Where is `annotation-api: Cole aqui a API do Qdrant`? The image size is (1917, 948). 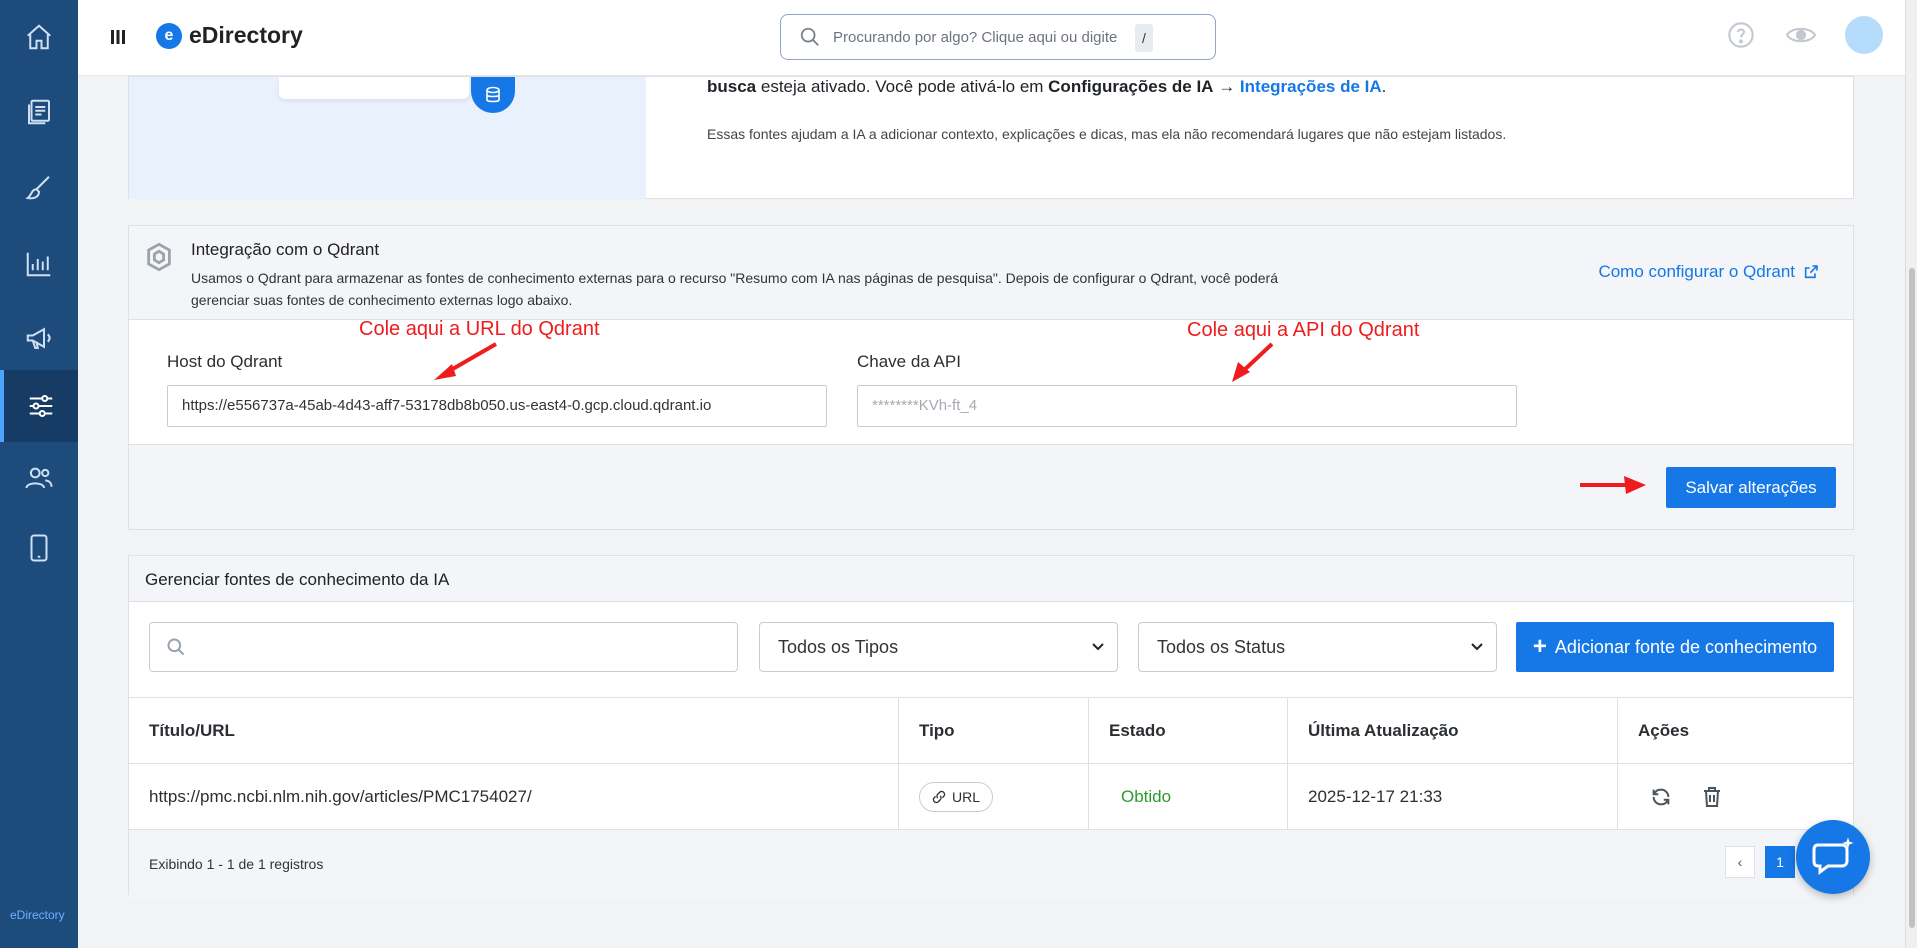 annotation-api: Cole aqui a API do Qdrant is located at coordinates (1303, 330).